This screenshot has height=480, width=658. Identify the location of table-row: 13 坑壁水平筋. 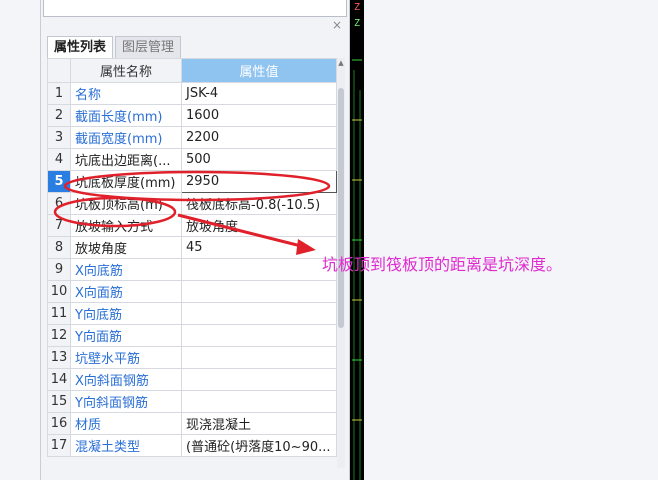
(192, 357).